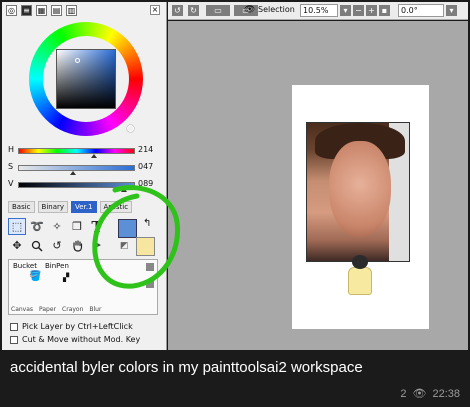 This screenshot has width=470, height=407. I want to click on magnifier-icon, so click(37, 246).